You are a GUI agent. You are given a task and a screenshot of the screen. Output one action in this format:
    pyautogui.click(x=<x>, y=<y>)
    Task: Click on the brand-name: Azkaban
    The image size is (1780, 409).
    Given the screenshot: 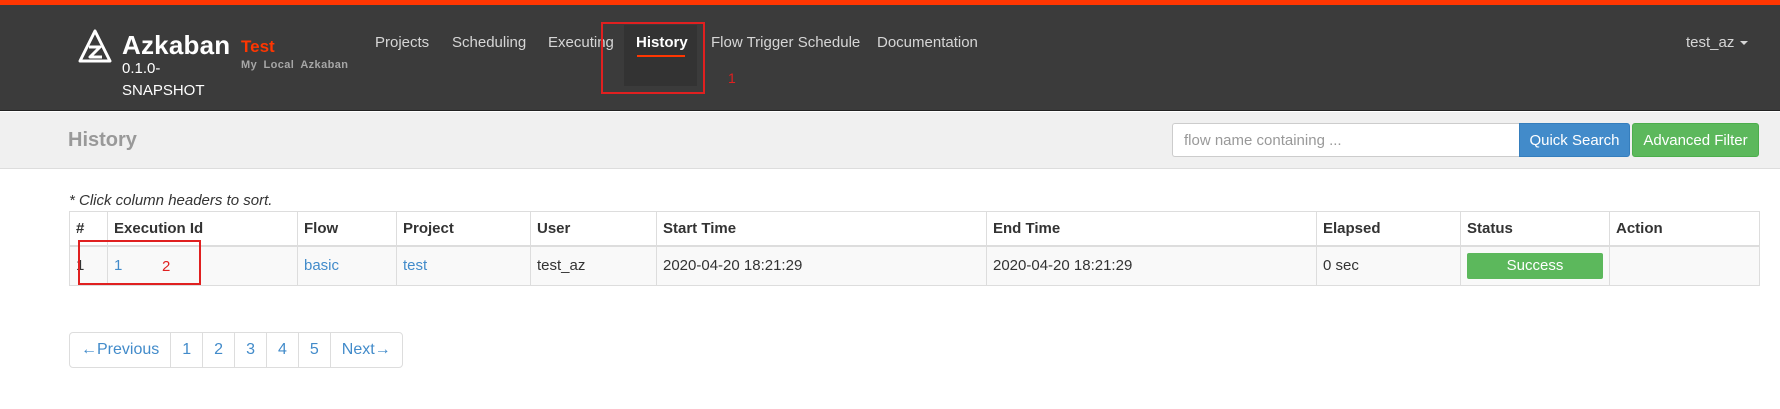 What is the action you would take?
    pyautogui.click(x=176, y=45)
    